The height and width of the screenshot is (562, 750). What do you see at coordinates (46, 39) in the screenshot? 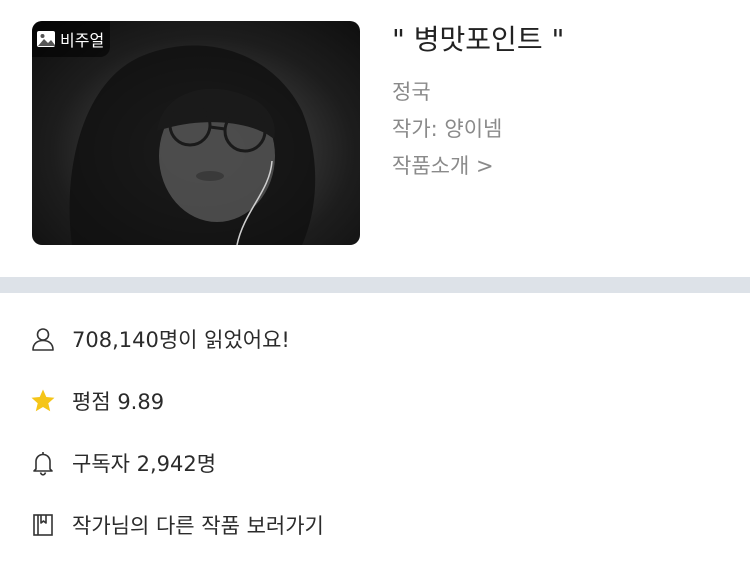
I see `image-icon` at bounding box center [46, 39].